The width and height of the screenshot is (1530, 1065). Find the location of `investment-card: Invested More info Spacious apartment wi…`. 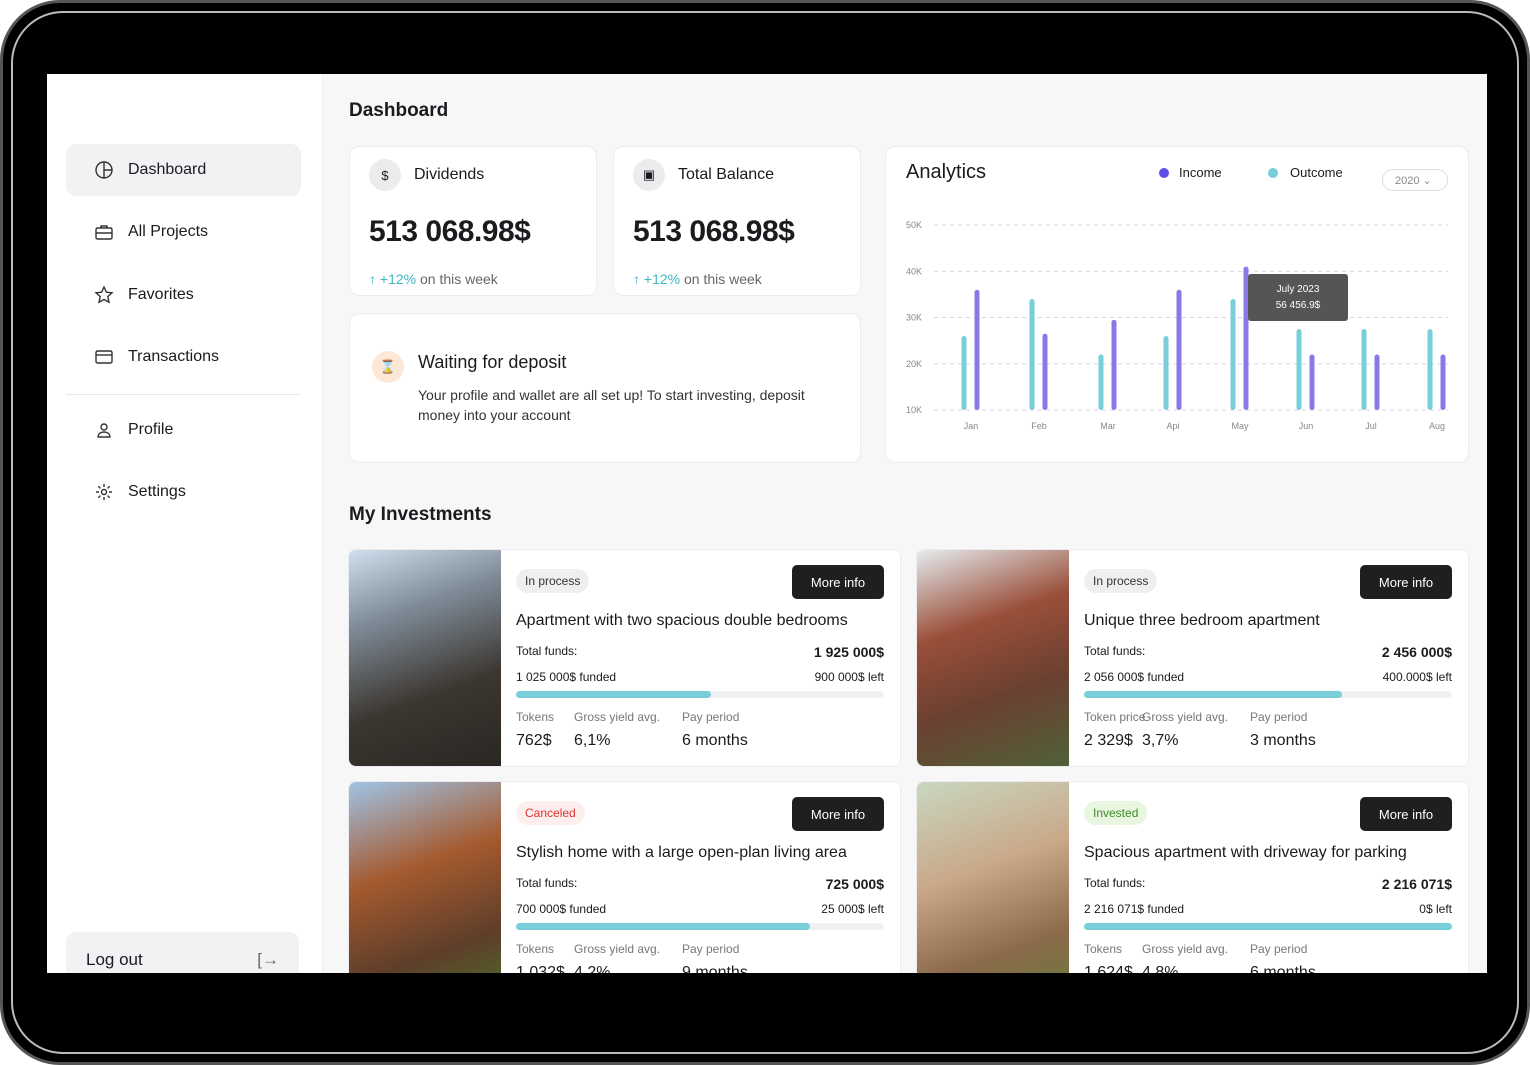

investment-card: Invested More info Spacious apartment wi… is located at coordinates (1192, 877).